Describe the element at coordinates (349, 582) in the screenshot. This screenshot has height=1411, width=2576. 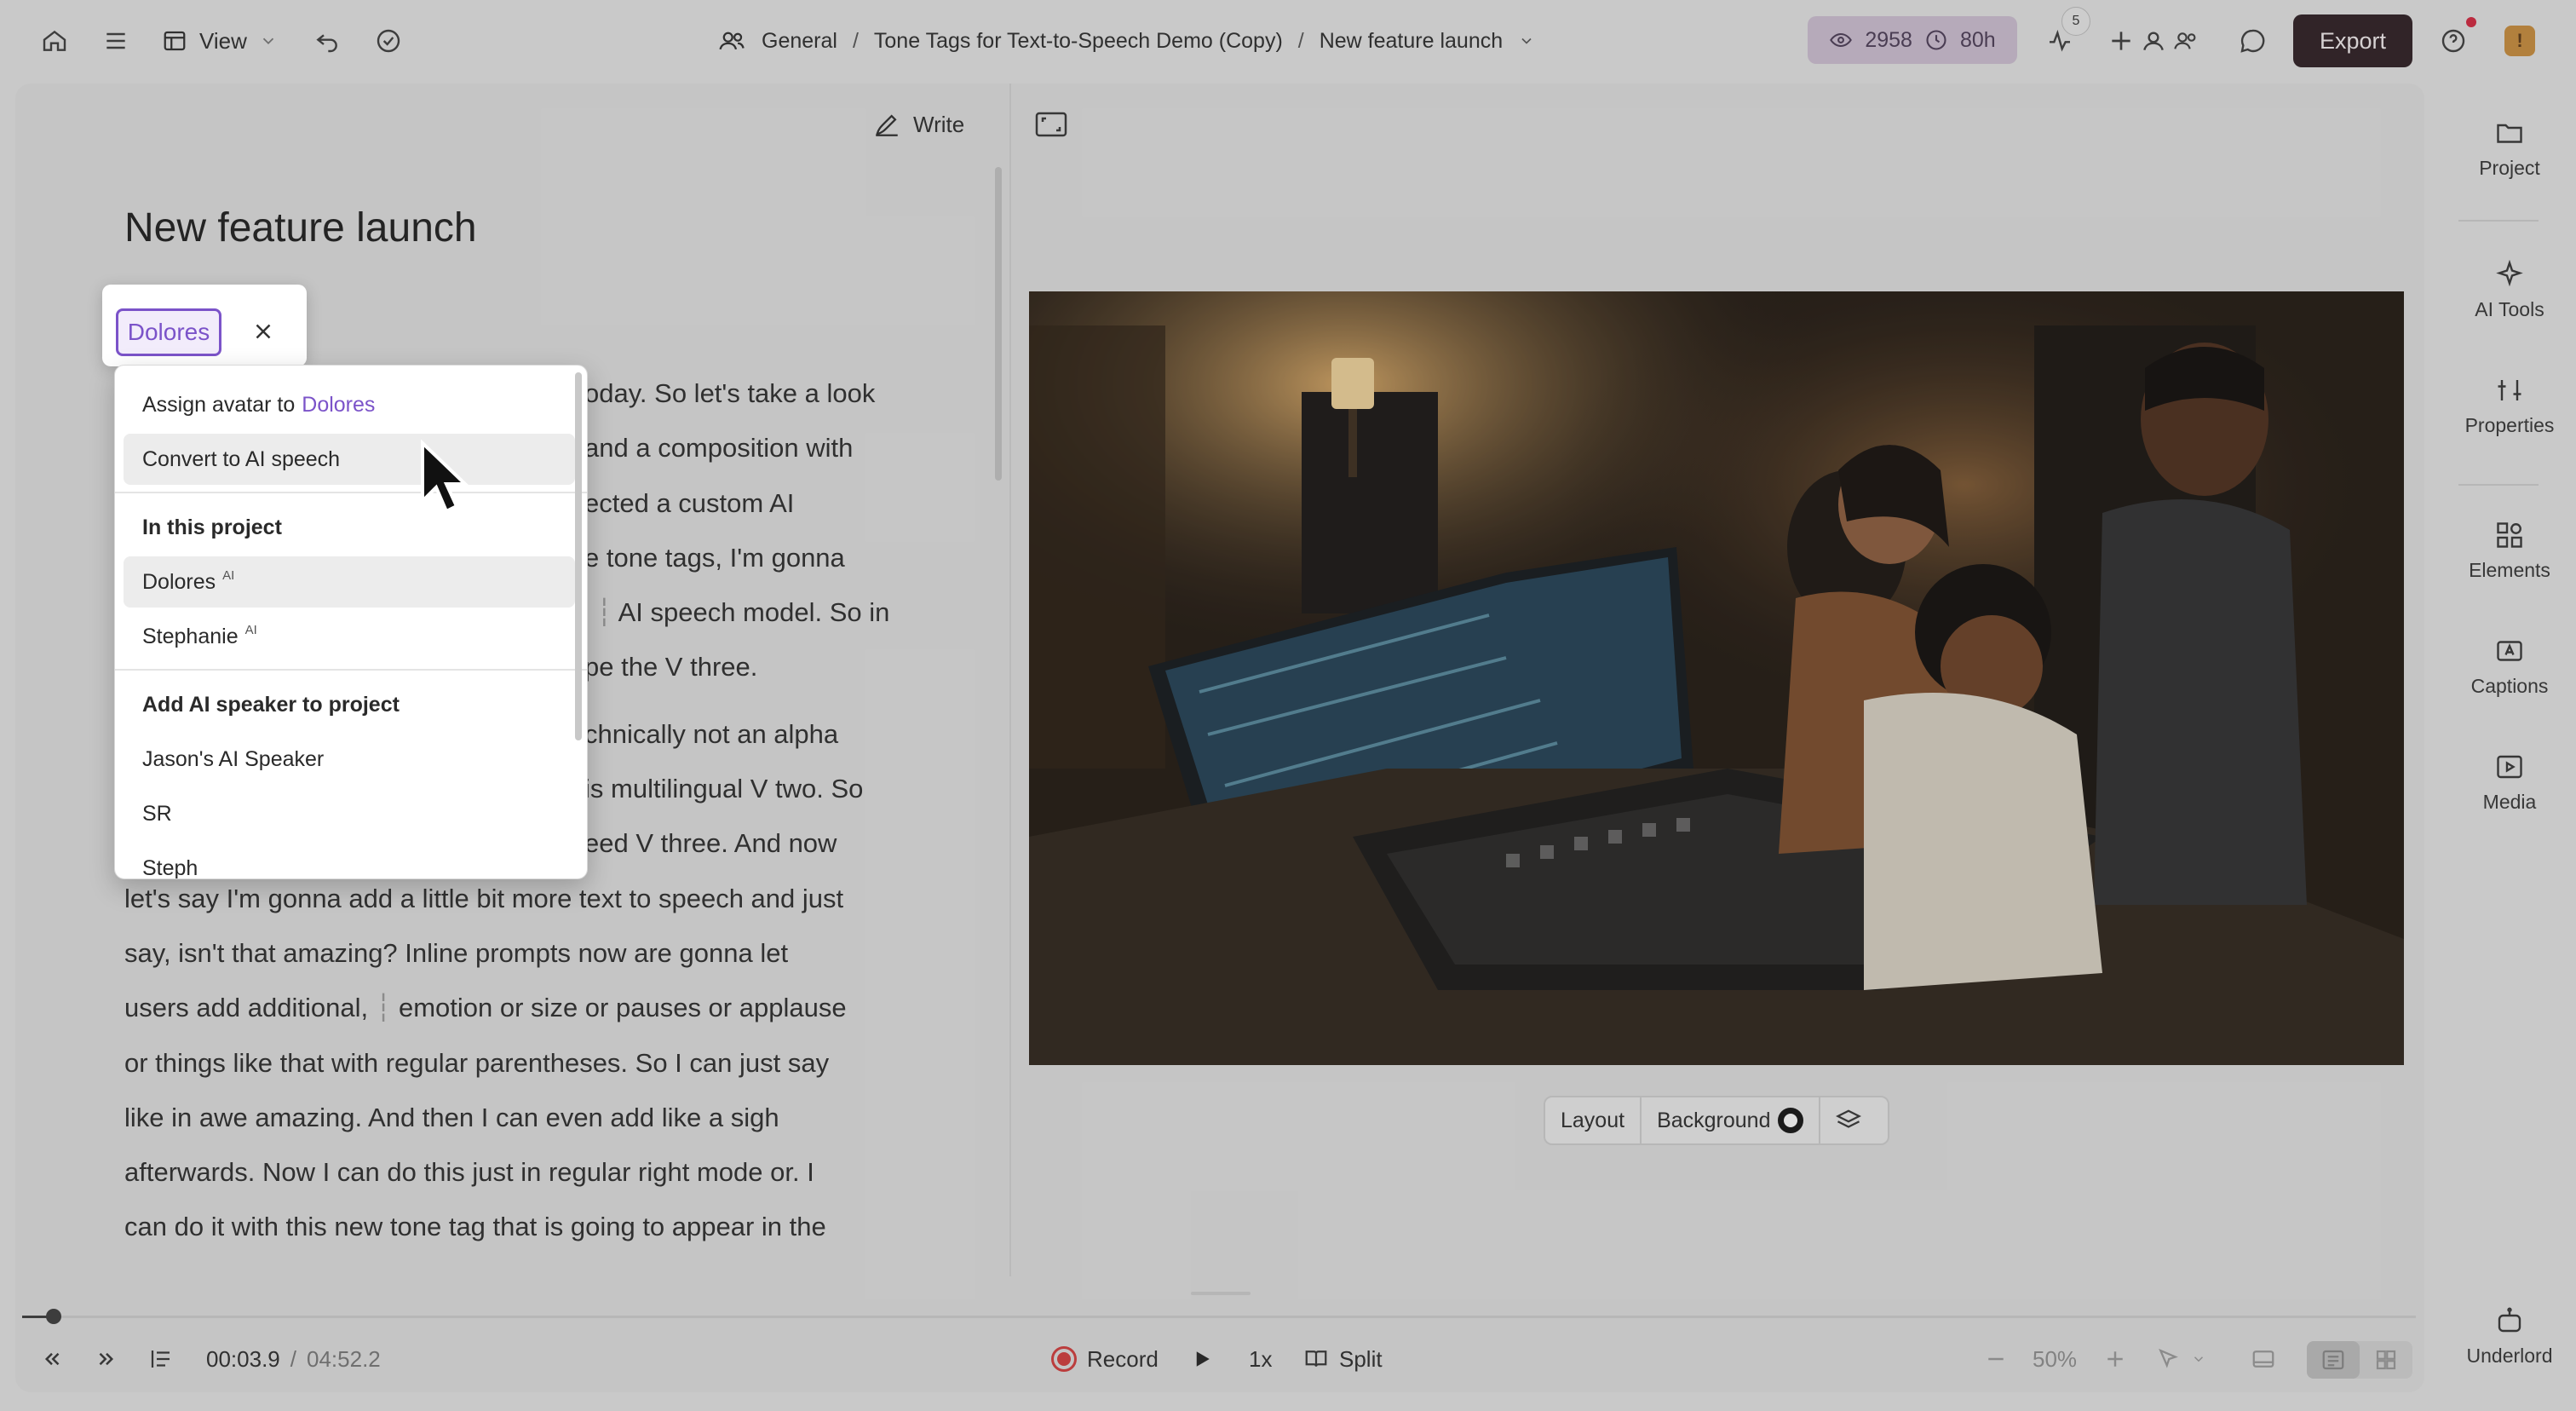
I see `speaker-item-dolores: Dolores AI` at that location.